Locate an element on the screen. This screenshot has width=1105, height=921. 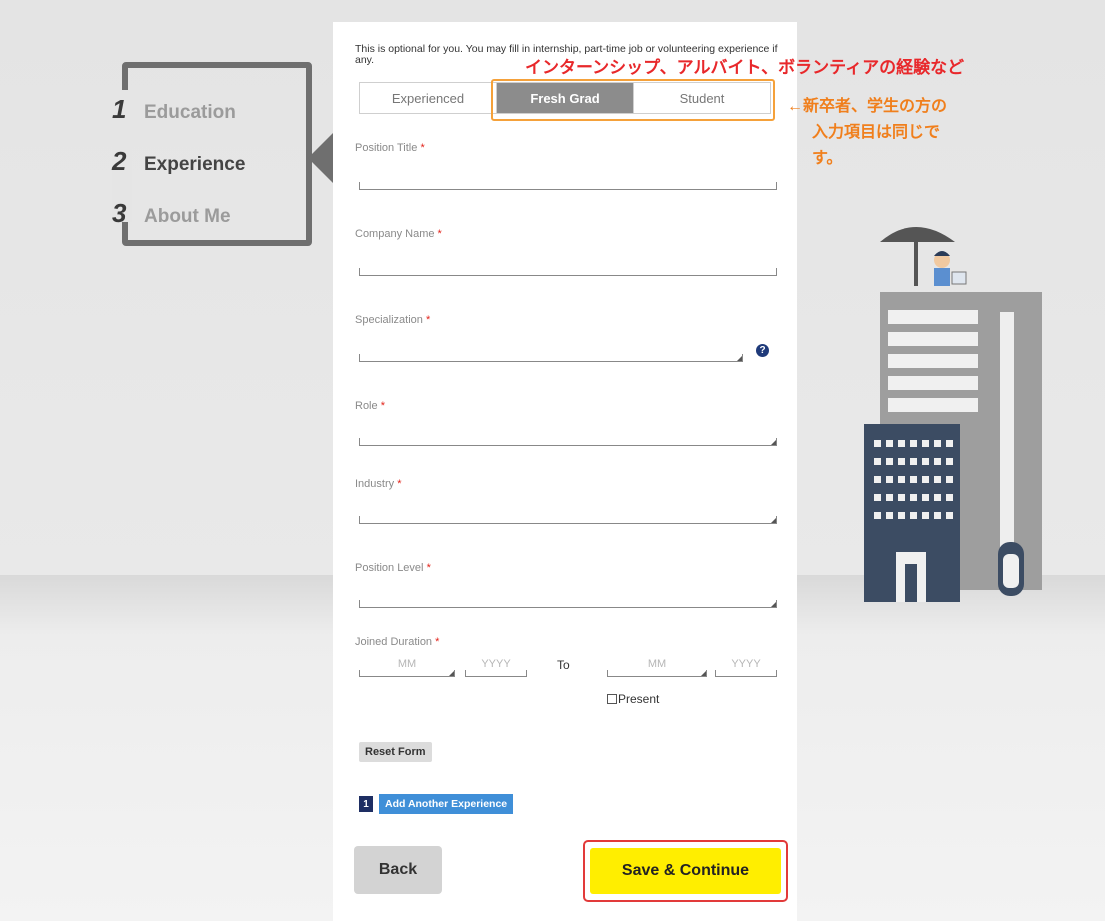
to-year-input: YYYY is located at coordinates (746, 667).